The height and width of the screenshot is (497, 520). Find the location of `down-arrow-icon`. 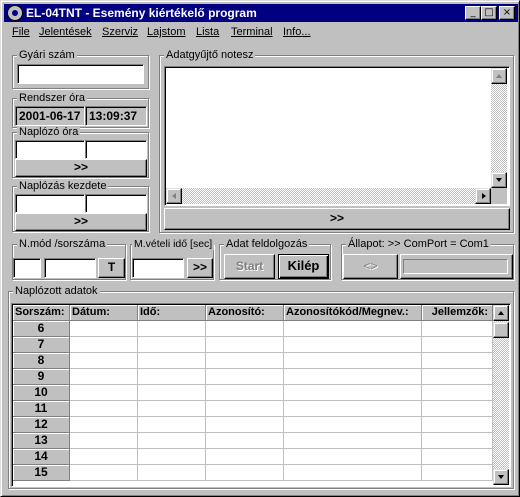

down-arrow-icon is located at coordinates (499, 180).